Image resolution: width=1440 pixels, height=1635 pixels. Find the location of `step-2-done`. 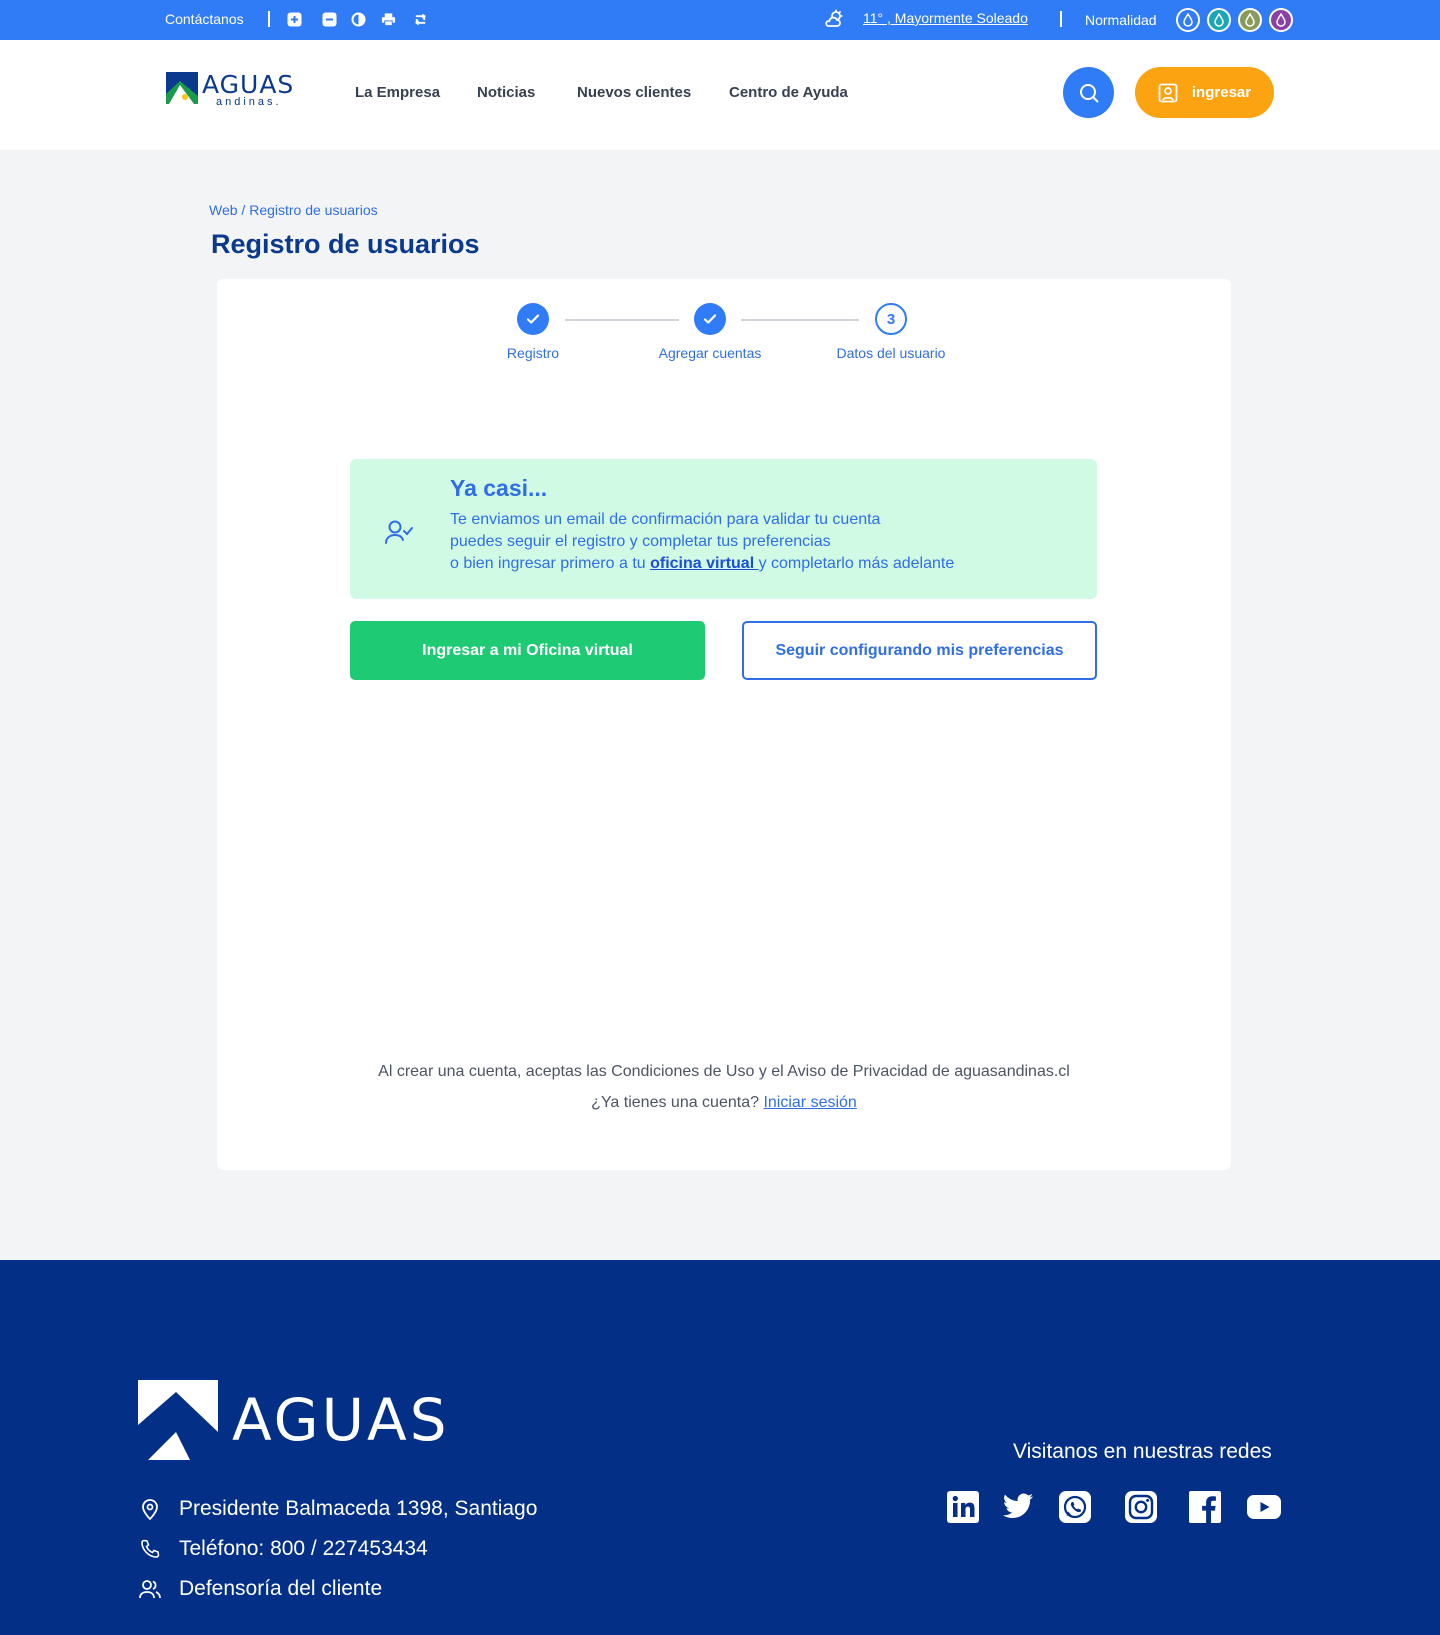

step-2-done is located at coordinates (710, 319).